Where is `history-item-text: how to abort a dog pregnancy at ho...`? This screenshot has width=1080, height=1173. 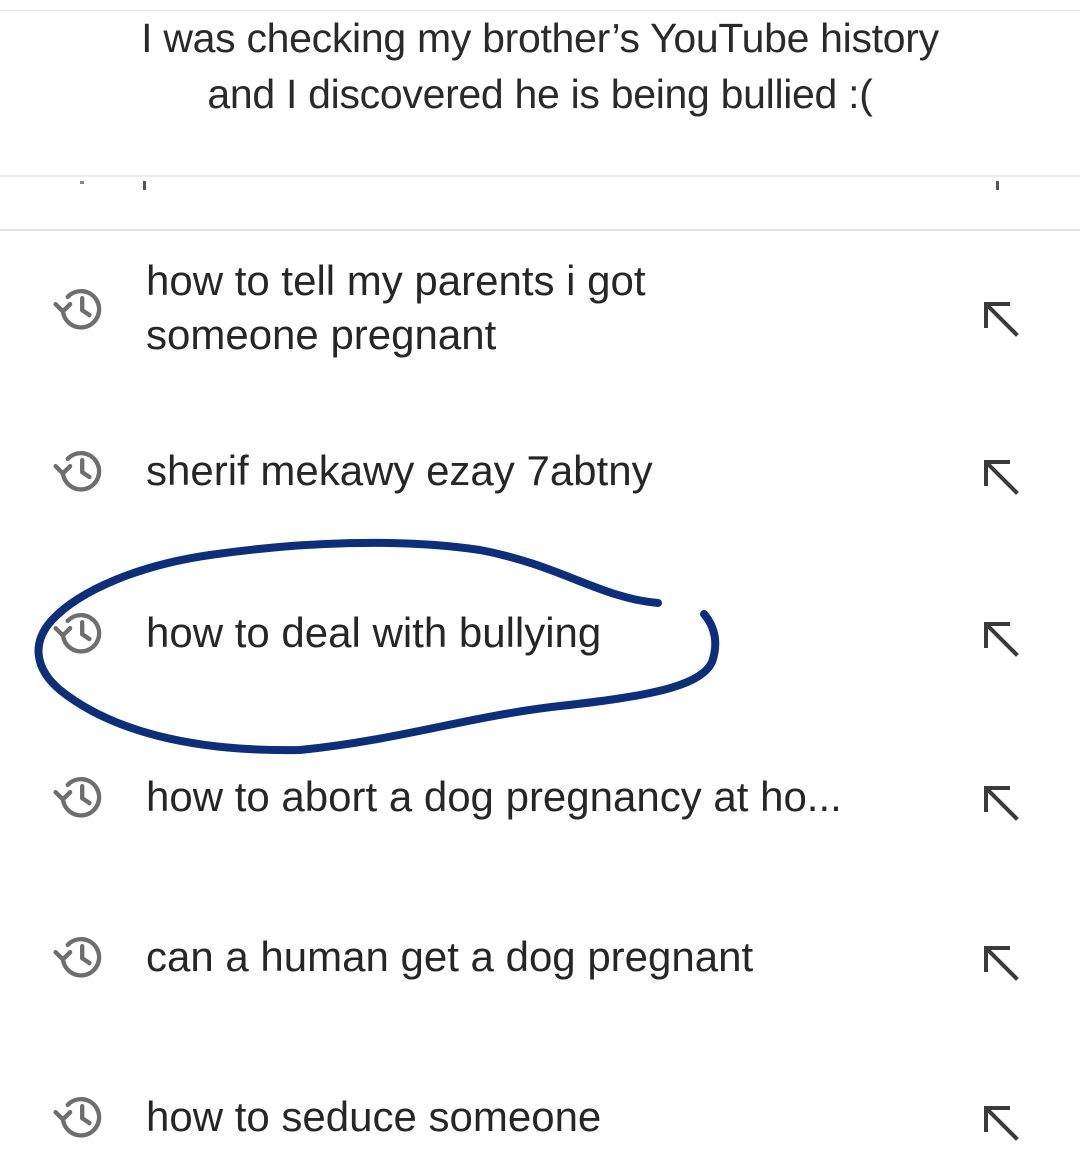 history-item-text: how to abort a dog pregnancy at ho... is located at coordinates (494, 796).